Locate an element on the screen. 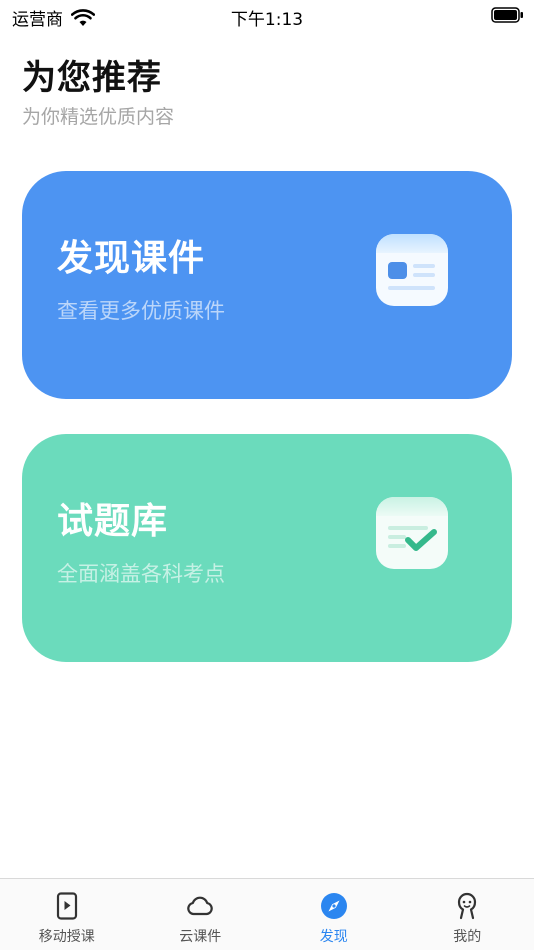 The height and width of the screenshot is (950, 534). status-bar: 运营商 下午1:13 is located at coordinates (267, 17).